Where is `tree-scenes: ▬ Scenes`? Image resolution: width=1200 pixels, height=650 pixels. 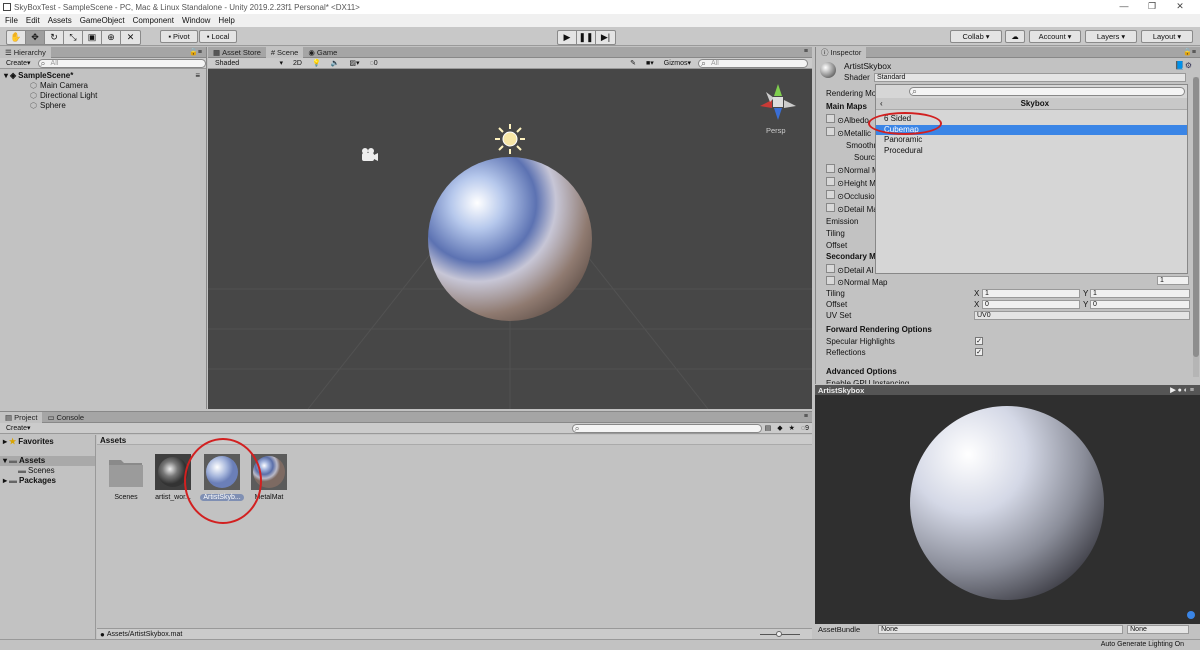 tree-scenes: ▬ Scenes is located at coordinates (47, 471).